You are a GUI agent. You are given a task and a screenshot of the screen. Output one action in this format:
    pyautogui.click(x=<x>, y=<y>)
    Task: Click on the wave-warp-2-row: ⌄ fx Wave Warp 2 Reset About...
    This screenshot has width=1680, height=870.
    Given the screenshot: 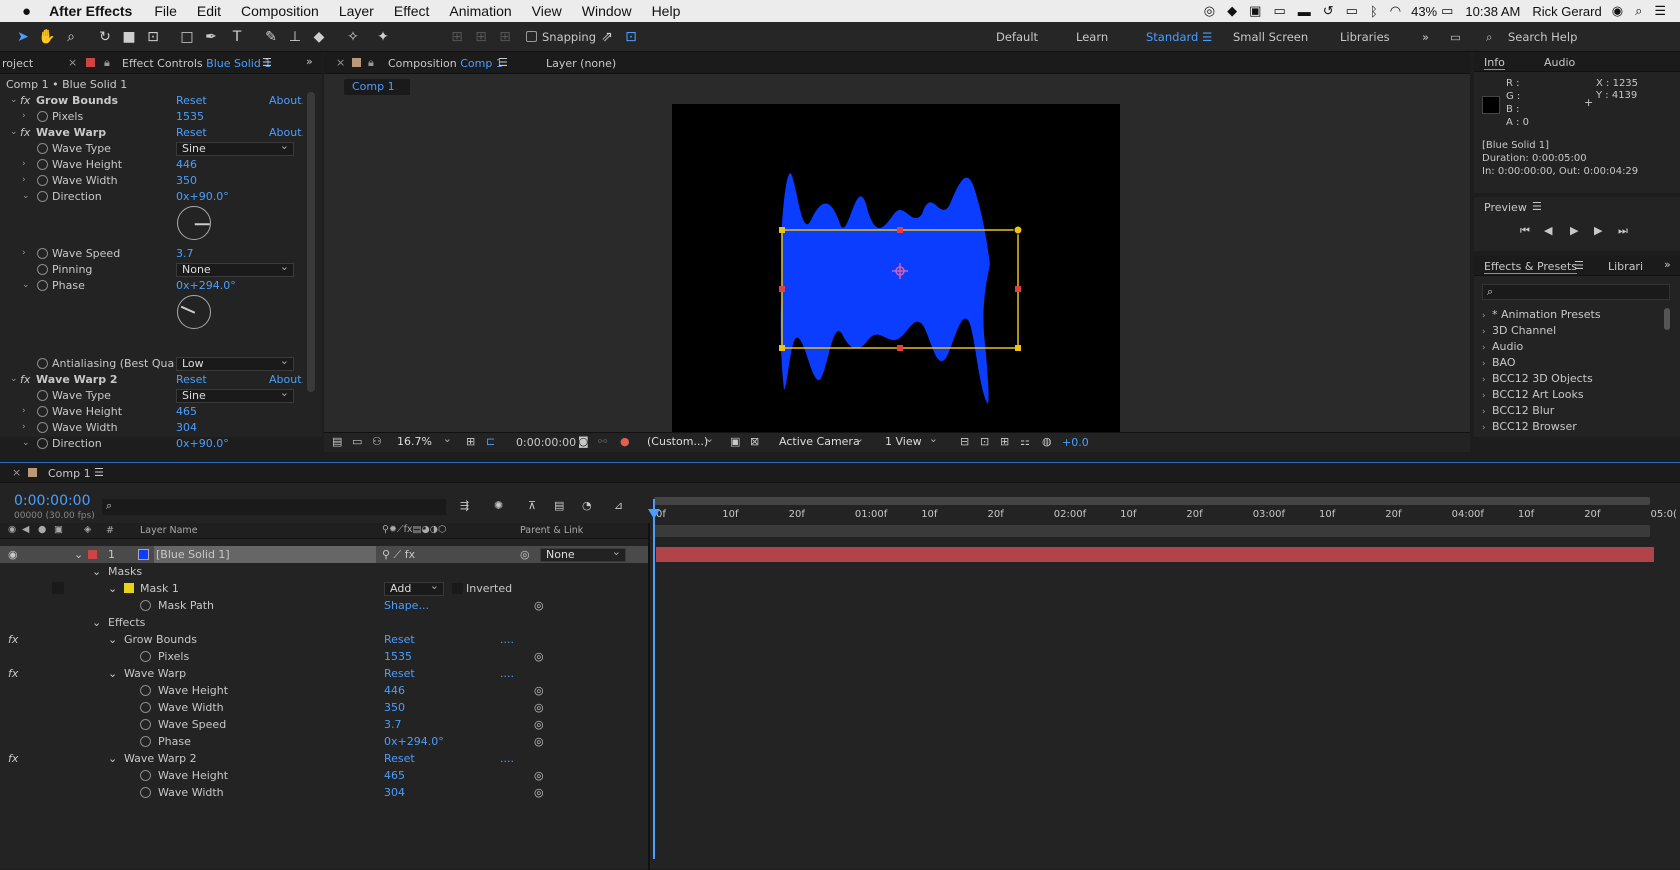 What is the action you would take?
    pyautogui.click(x=153, y=379)
    